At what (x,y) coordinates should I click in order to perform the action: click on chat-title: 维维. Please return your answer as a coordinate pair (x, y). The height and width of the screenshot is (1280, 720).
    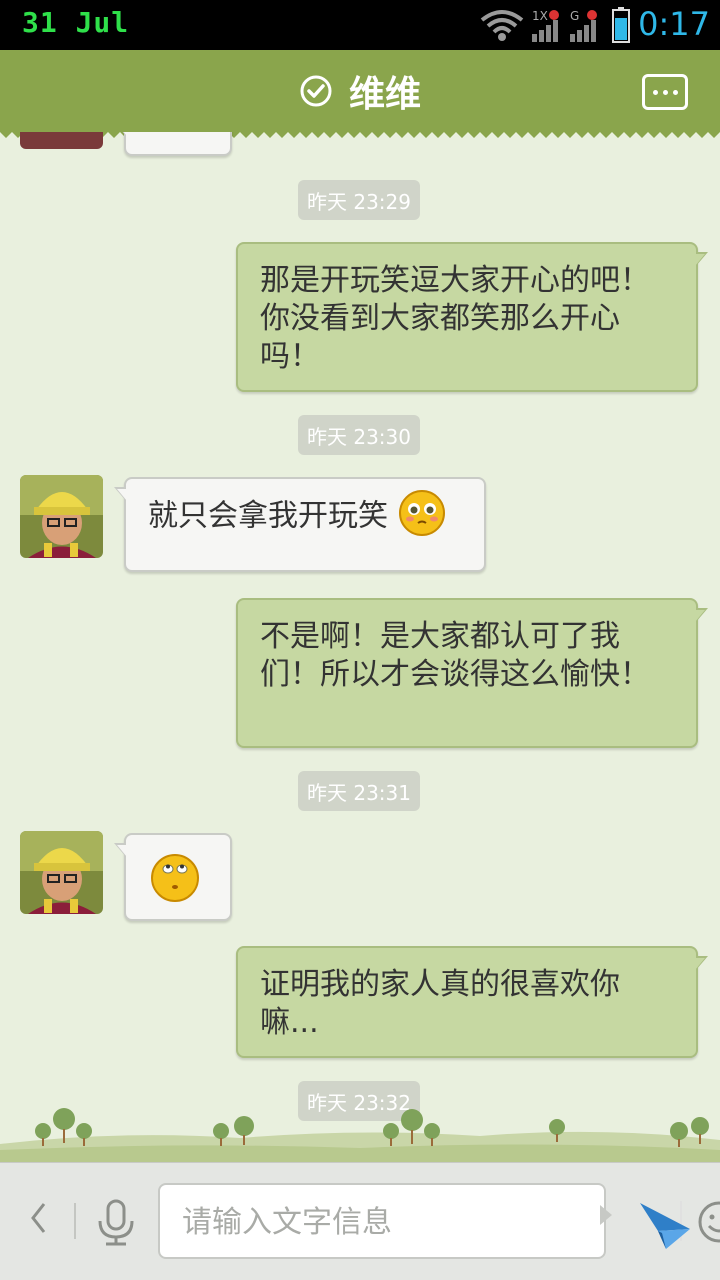
    Looking at the image, I should click on (384, 94).